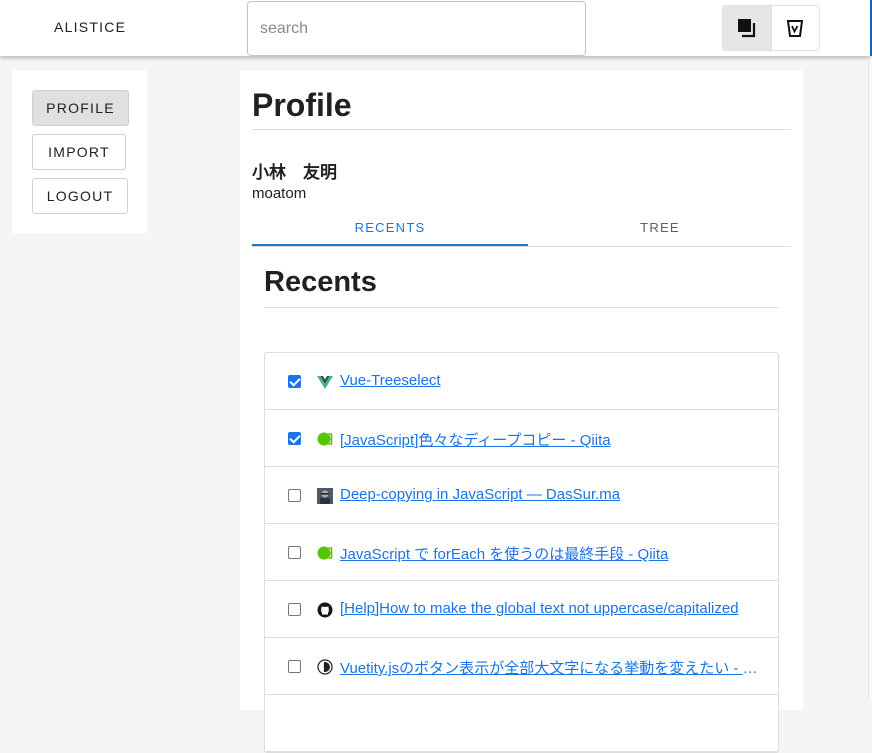 This screenshot has height=753, width=872. I want to click on user-full-name: 小林 友明, so click(294, 172).